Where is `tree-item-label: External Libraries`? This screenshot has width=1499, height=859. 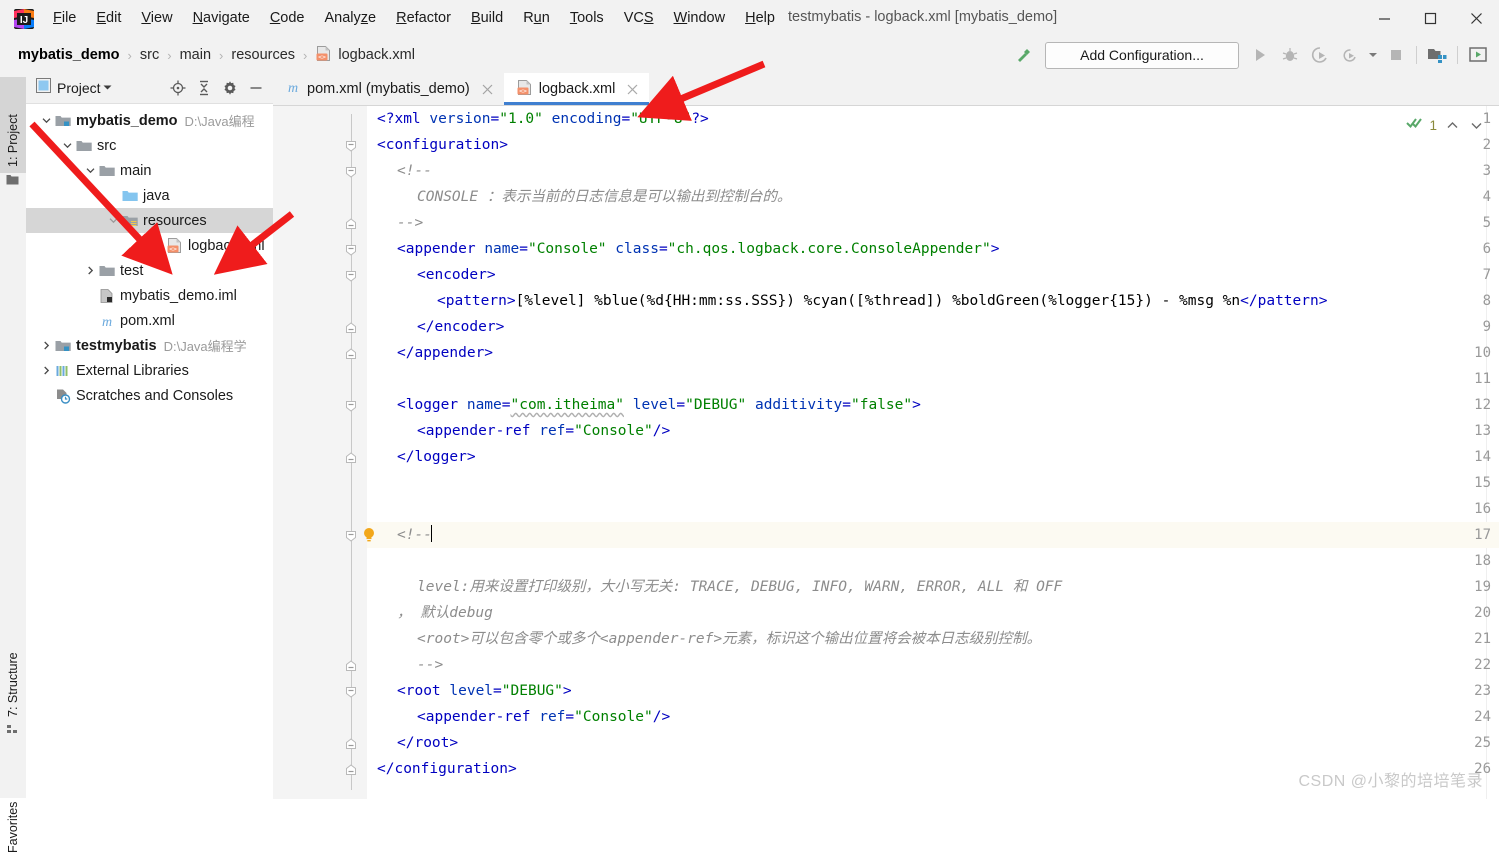
tree-item-label: External Libraries is located at coordinates (132, 370).